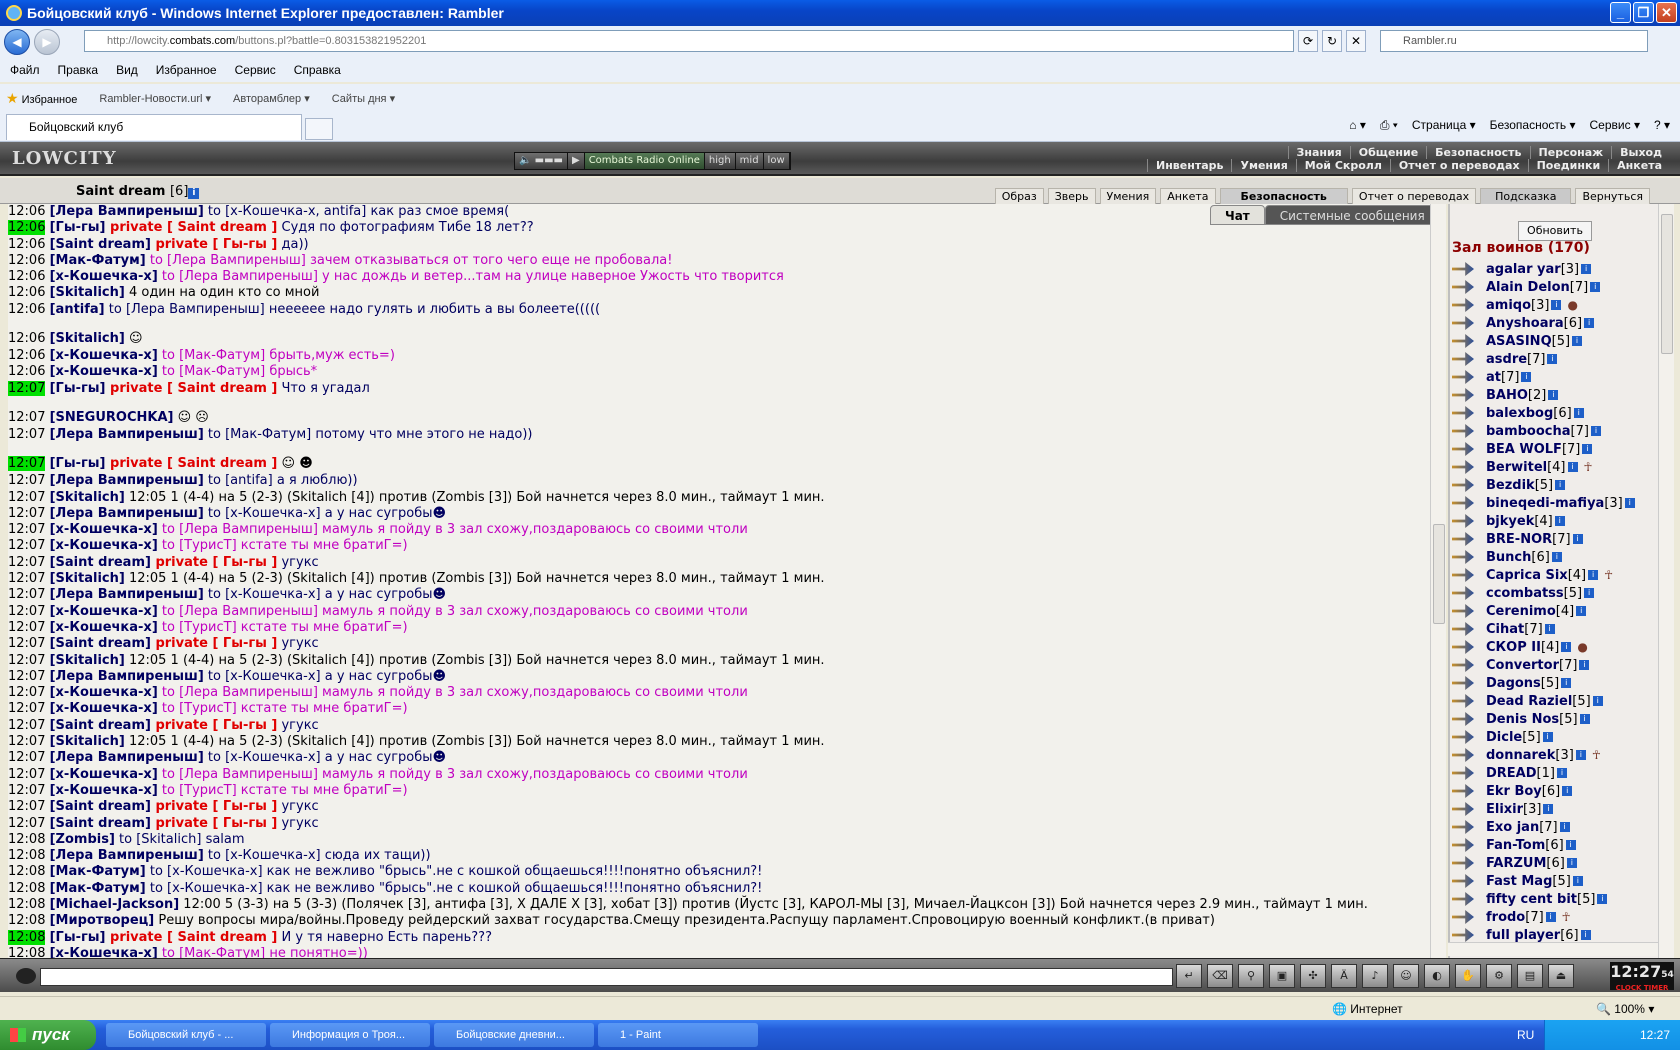 The height and width of the screenshot is (1050, 1680). Describe the element at coordinates (25, 70) in the screenshot. I see `menu-file: Файл` at that location.